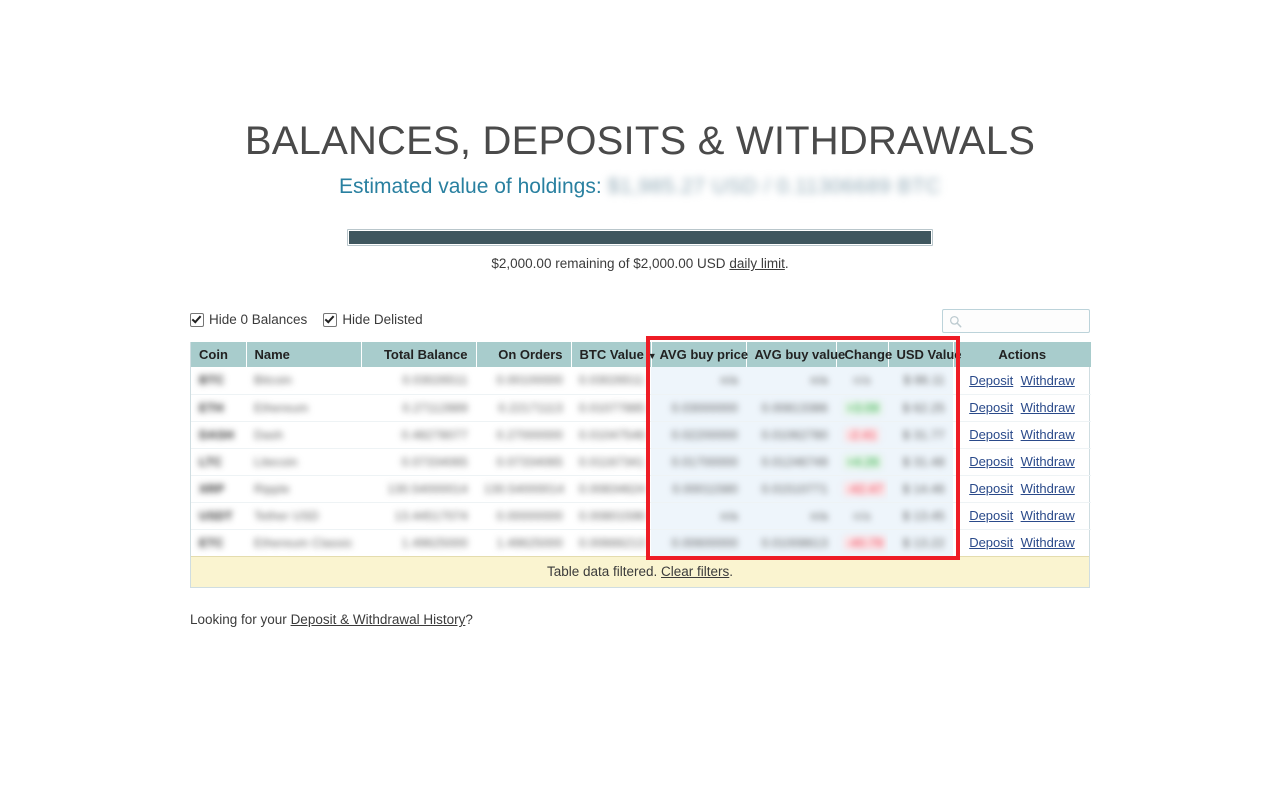 Image resolution: width=1280 pixels, height=800 pixels. I want to click on hide-delisted-checkbox: Hide Delisted, so click(373, 319).